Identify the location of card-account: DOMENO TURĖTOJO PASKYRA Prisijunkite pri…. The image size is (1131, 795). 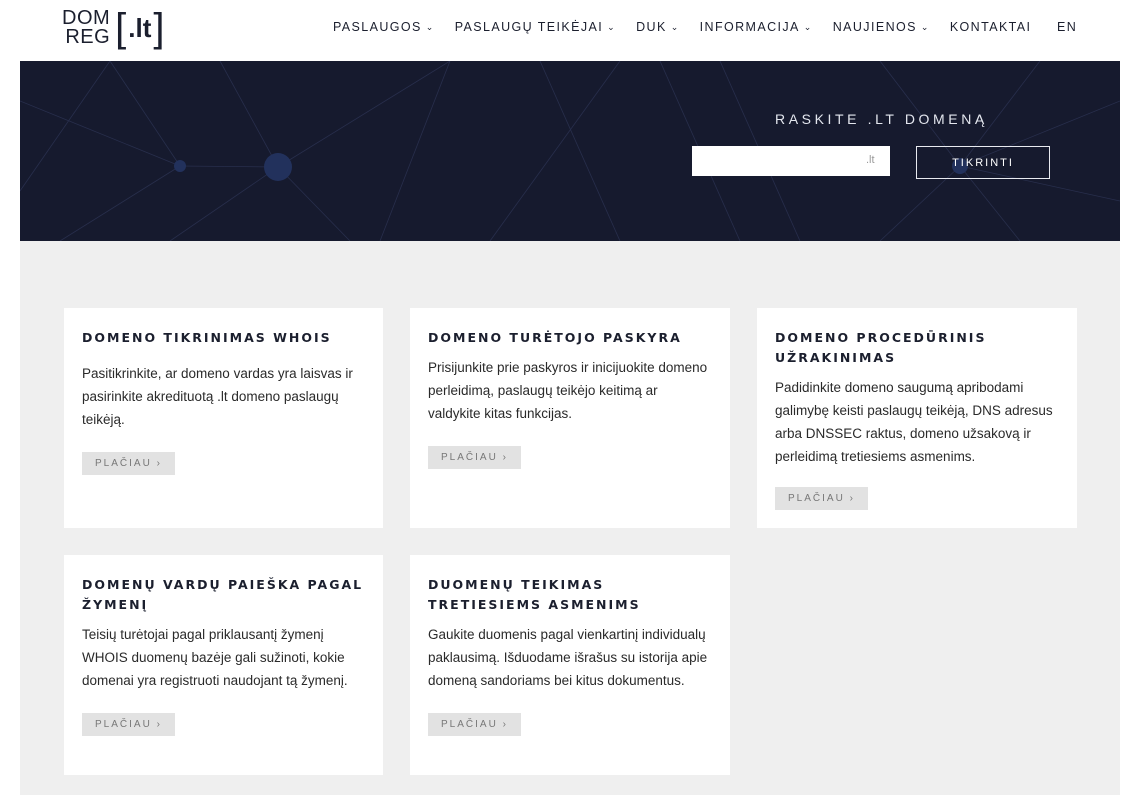
(570, 418).